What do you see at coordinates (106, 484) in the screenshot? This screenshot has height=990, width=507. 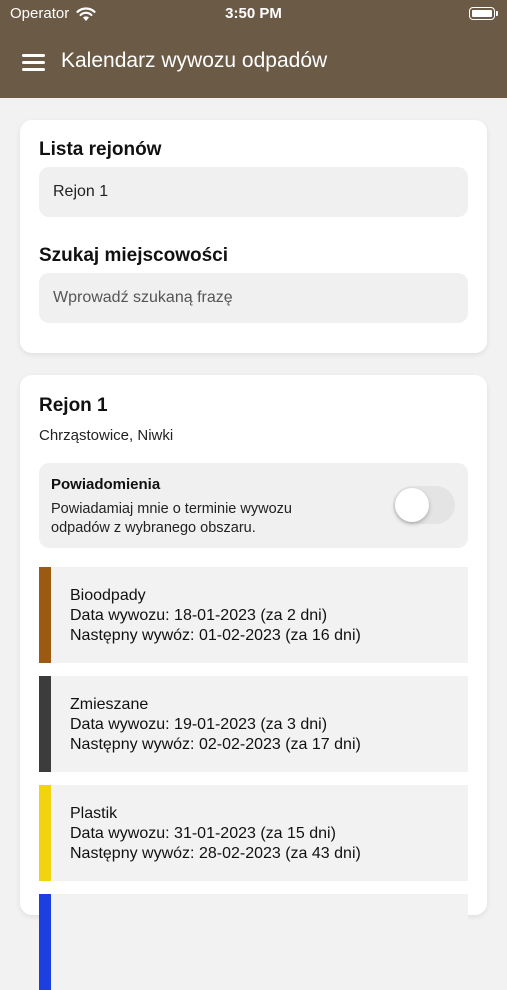 I see `notifications-title: Powiadomienia` at bounding box center [106, 484].